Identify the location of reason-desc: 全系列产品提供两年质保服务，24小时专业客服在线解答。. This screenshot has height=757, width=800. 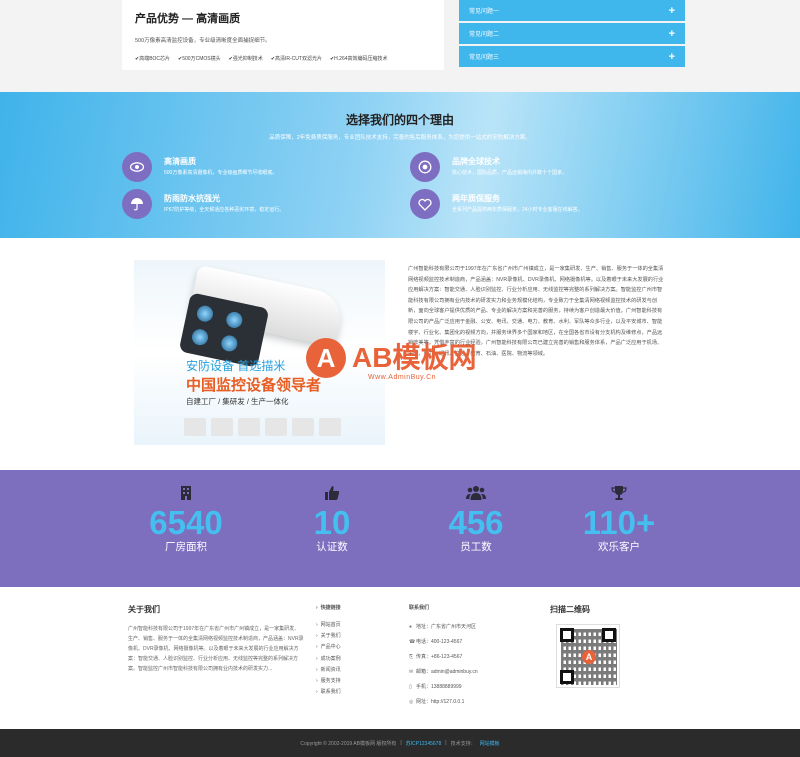
(517, 210).